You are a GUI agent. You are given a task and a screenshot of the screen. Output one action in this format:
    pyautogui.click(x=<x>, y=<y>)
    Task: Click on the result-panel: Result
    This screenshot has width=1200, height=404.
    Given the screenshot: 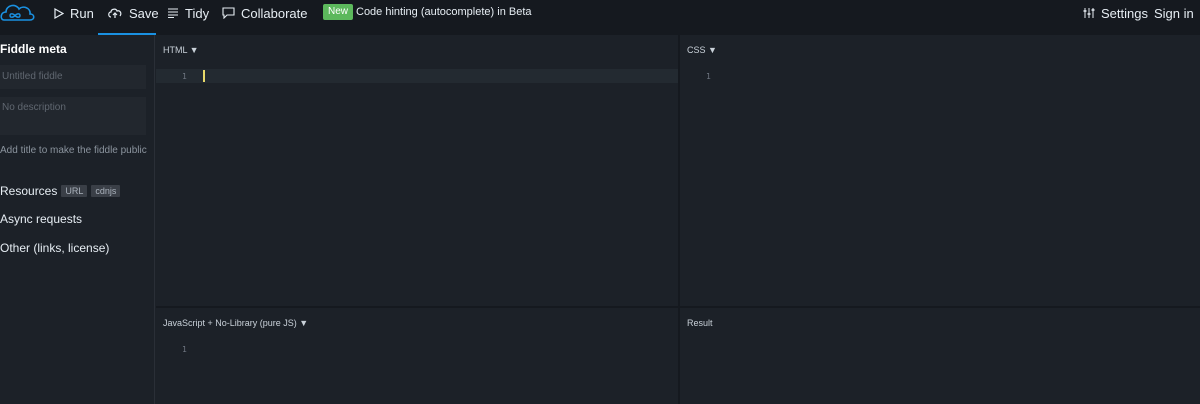 What is the action you would take?
    pyautogui.click(x=940, y=356)
    